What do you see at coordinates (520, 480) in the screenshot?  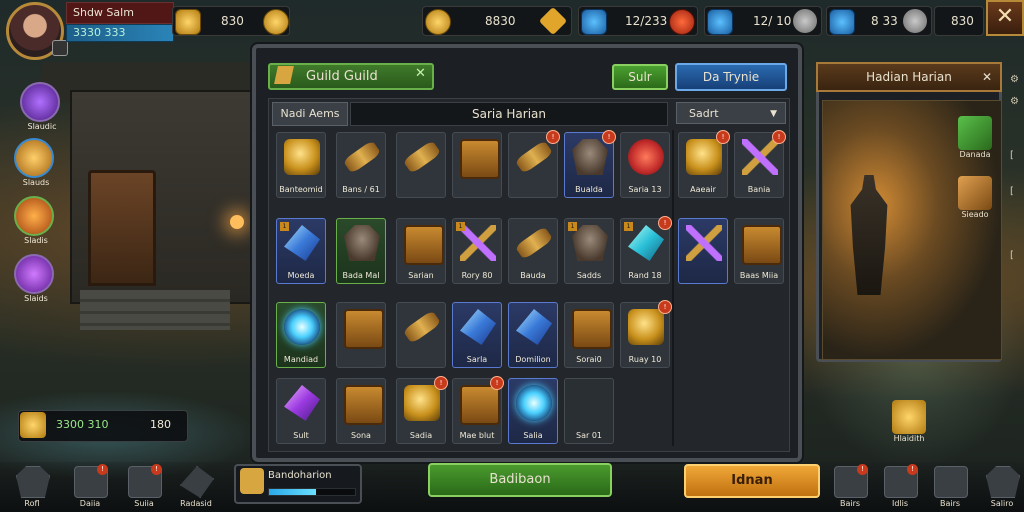 I see `primary-green-button: Badibaon` at bounding box center [520, 480].